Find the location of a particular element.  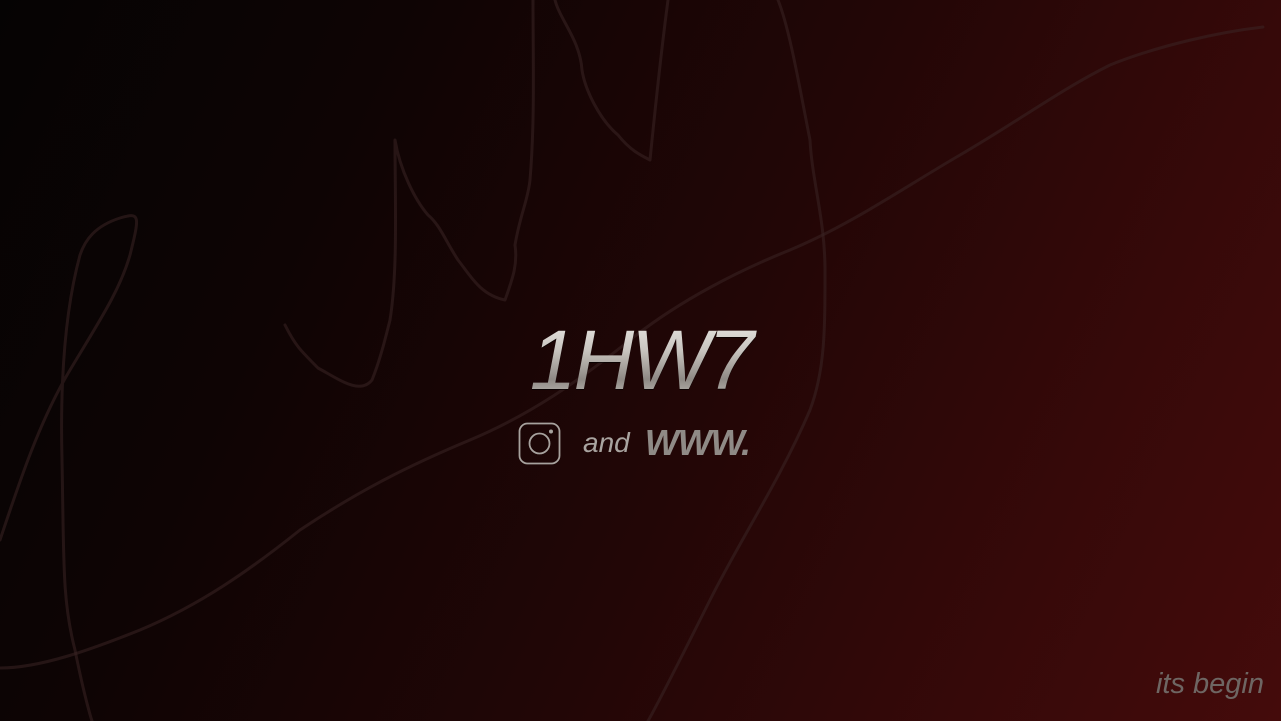

footer-tagline: its begin is located at coordinates (1209, 684).